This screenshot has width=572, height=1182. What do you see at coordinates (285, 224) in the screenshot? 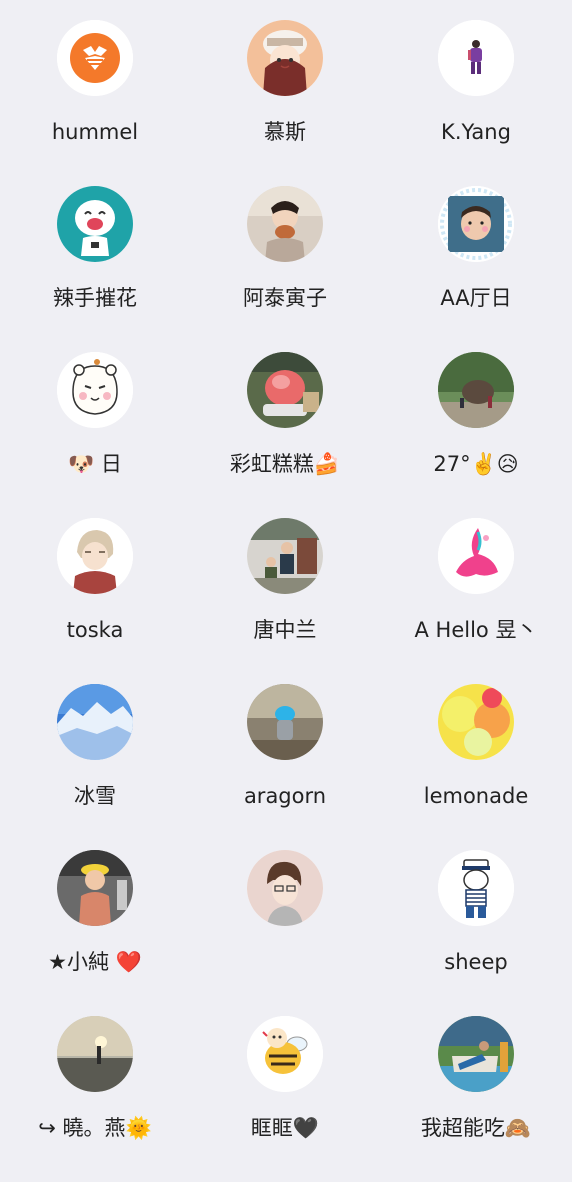
I see `child-eating-photo` at bounding box center [285, 224].